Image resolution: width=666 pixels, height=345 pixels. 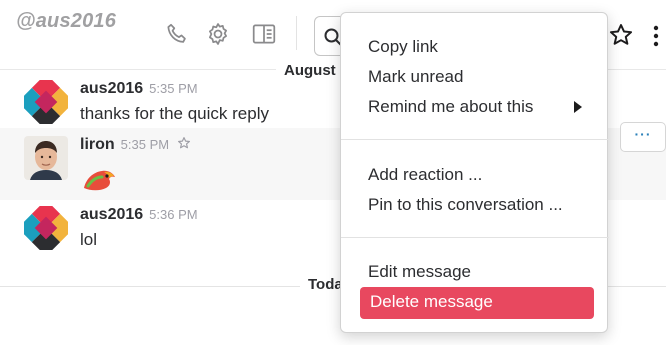 I want to click on header-divider, so click(x=296, y=33).